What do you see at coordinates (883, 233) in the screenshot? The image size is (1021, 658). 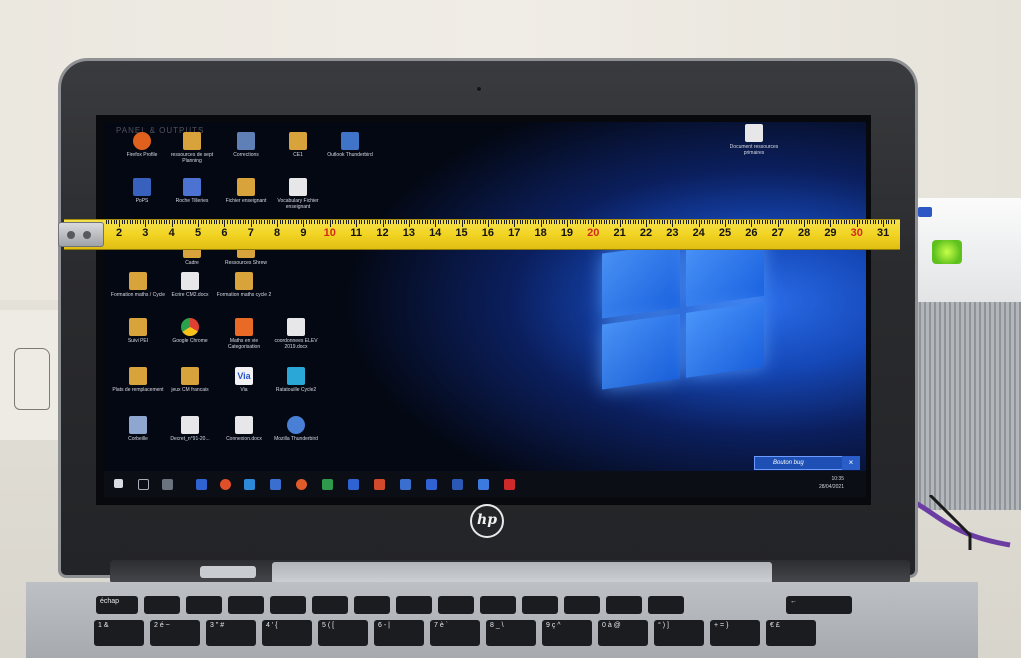 I see `tape-number: 31` at bounding box center [883, 233].